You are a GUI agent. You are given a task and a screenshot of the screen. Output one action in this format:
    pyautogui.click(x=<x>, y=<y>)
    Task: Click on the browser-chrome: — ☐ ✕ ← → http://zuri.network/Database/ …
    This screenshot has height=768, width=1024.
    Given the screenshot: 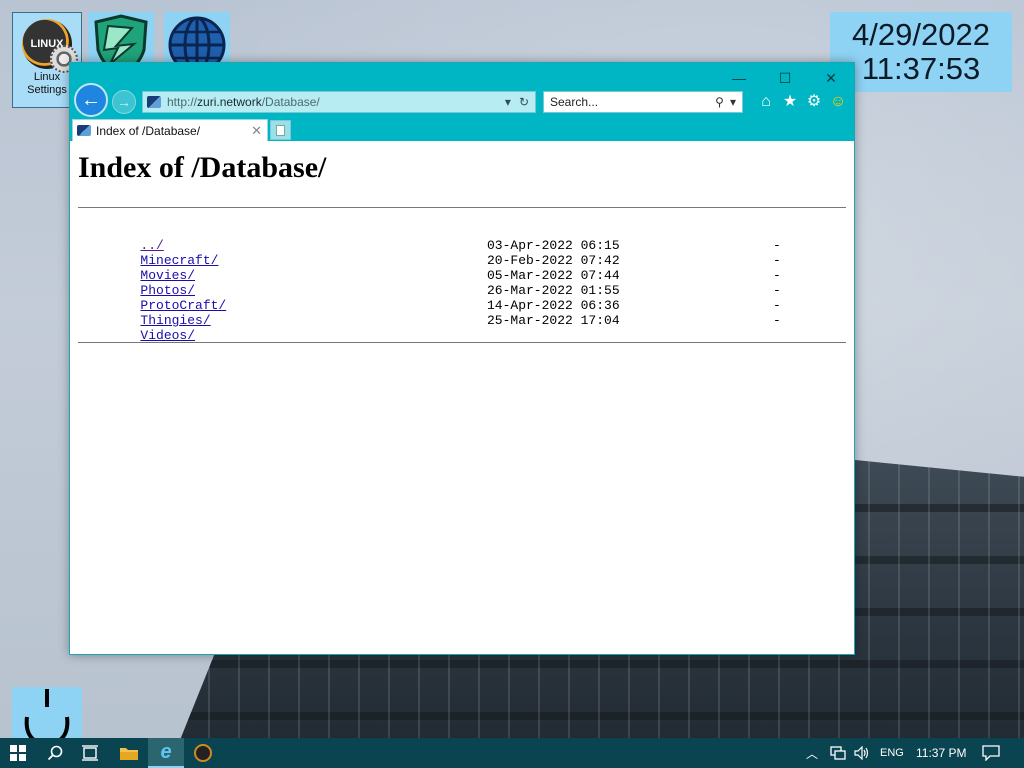 What is the action you would take?
    pyautogui.click(x=462, y=102)
    